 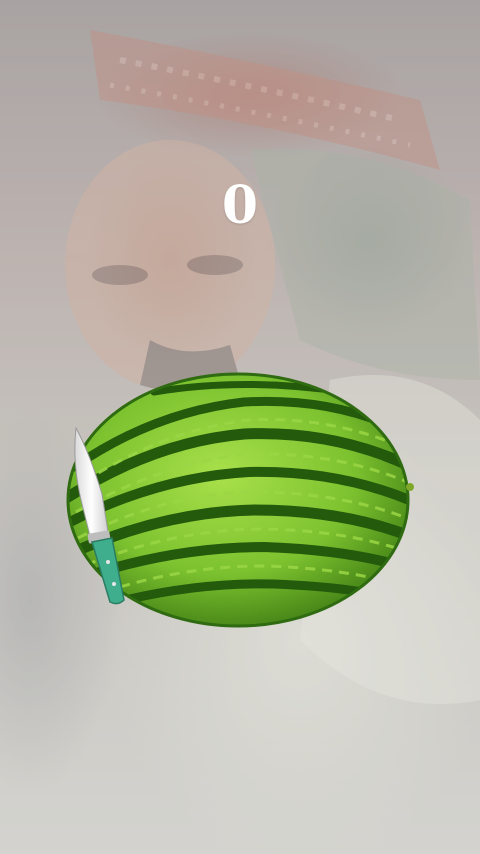 I want to click on knife-icon, so click(x=100, y=516).